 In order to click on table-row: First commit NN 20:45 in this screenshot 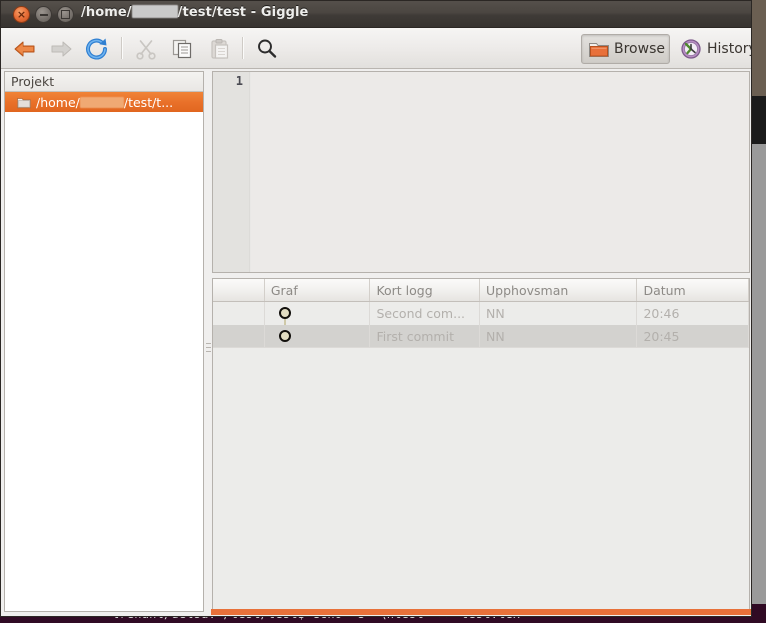, I will do `click(481, 336)`.